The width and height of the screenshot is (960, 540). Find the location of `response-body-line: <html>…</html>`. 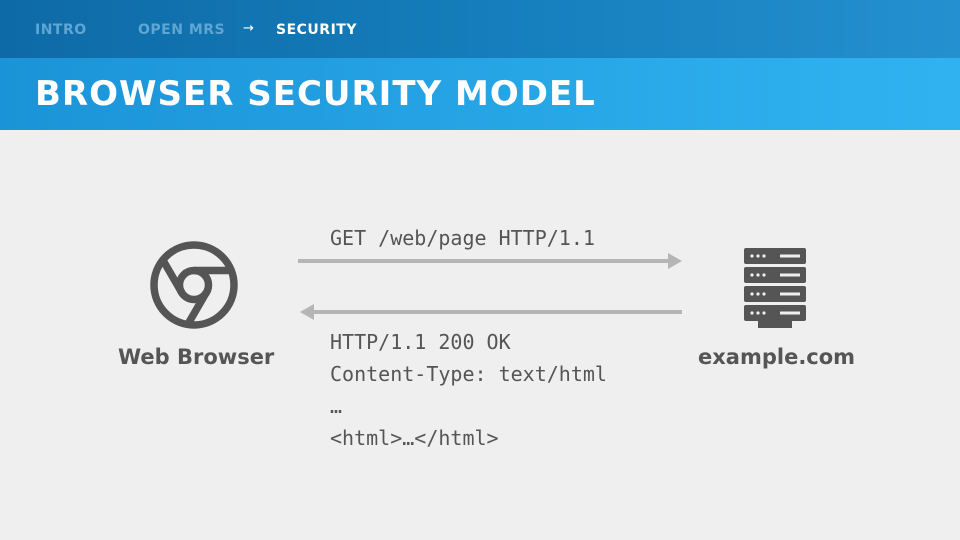

response-body-line: <html>…</html> is located at coordinates (414, 438).